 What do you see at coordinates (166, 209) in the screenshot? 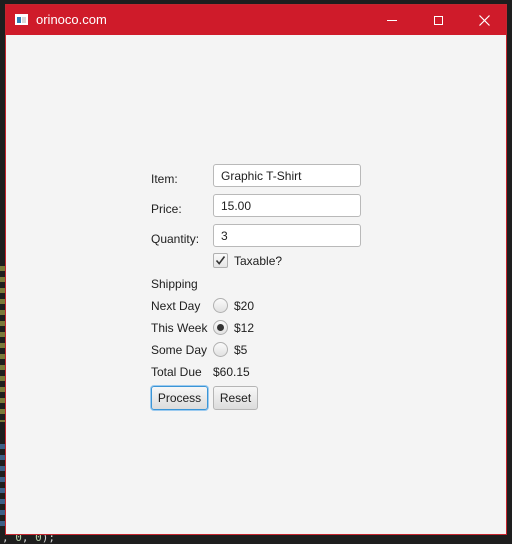
I see `price-label: Price:` at bounding box center [166, 209].